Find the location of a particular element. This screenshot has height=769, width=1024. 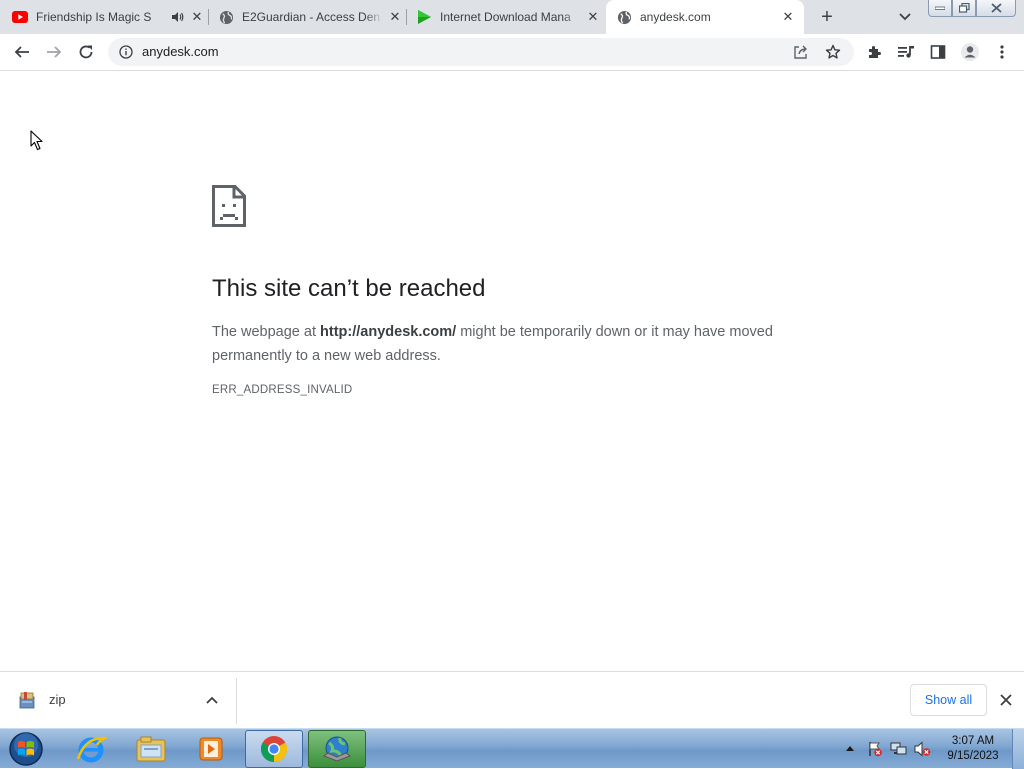

windows-logo-icon is located at coordinates (26, 749).